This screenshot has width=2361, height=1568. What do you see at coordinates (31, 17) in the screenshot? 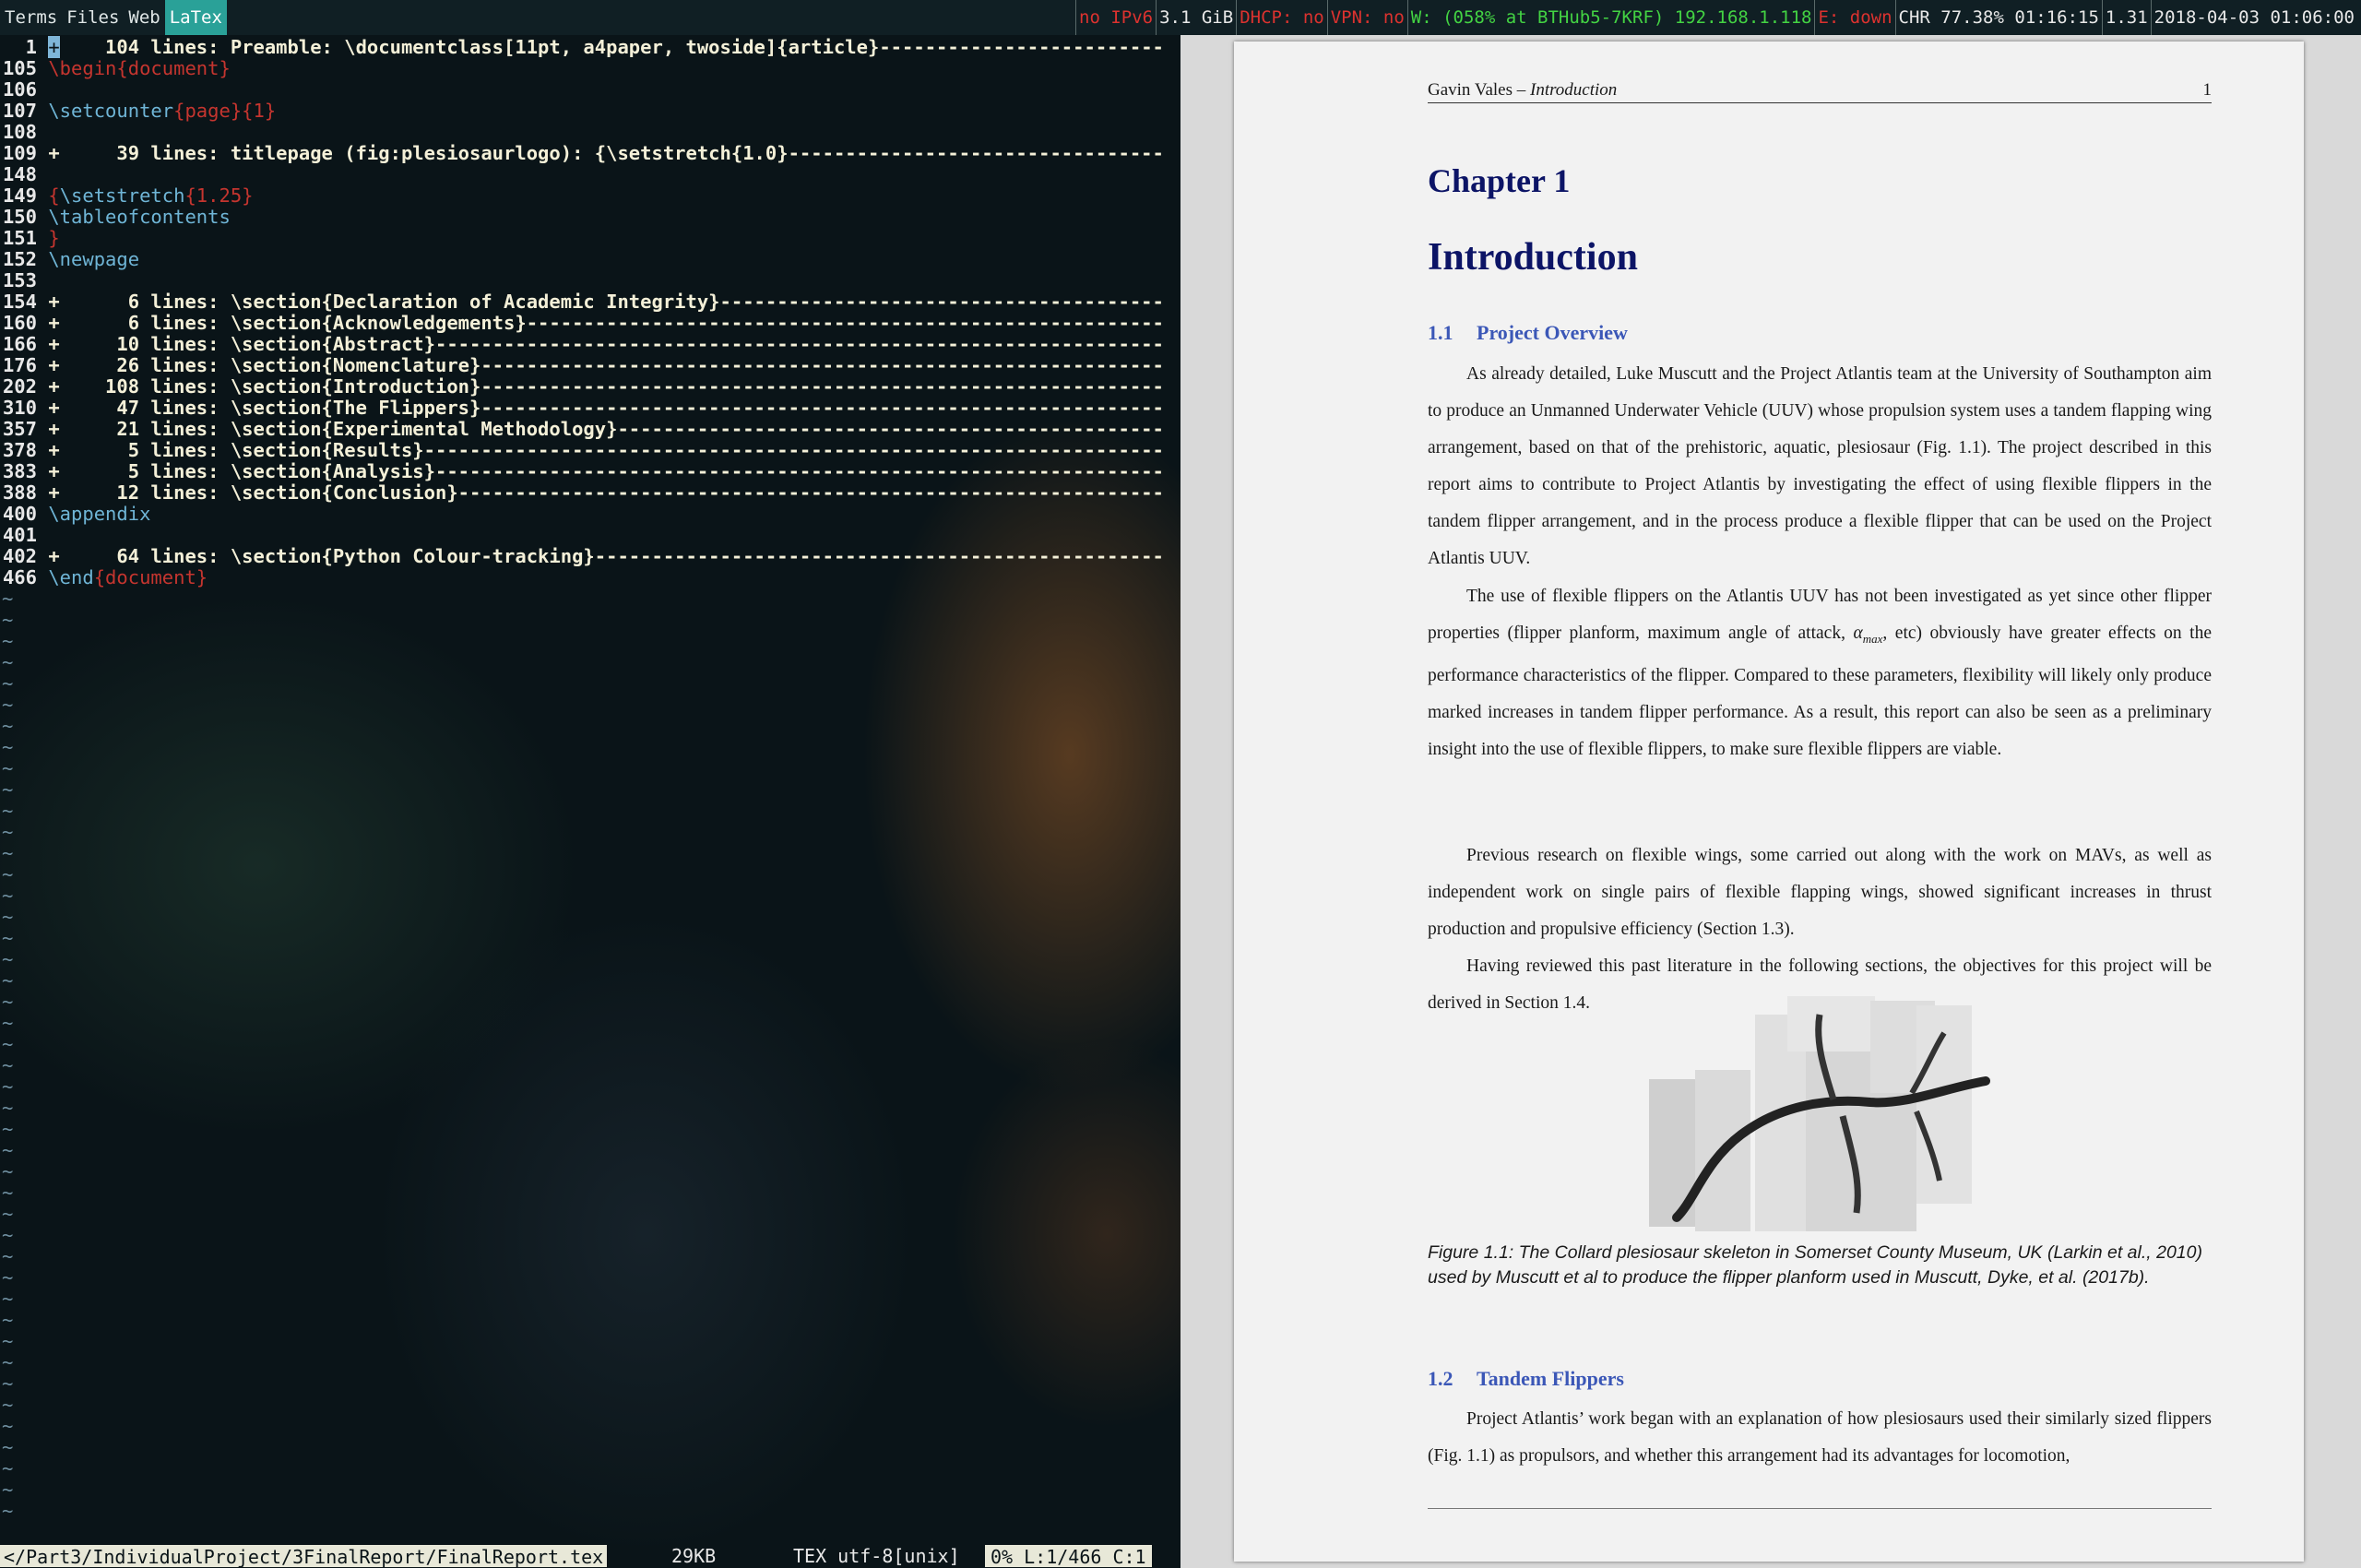
I see `workspace-terms: Terms` at bounding box center [31, 17].